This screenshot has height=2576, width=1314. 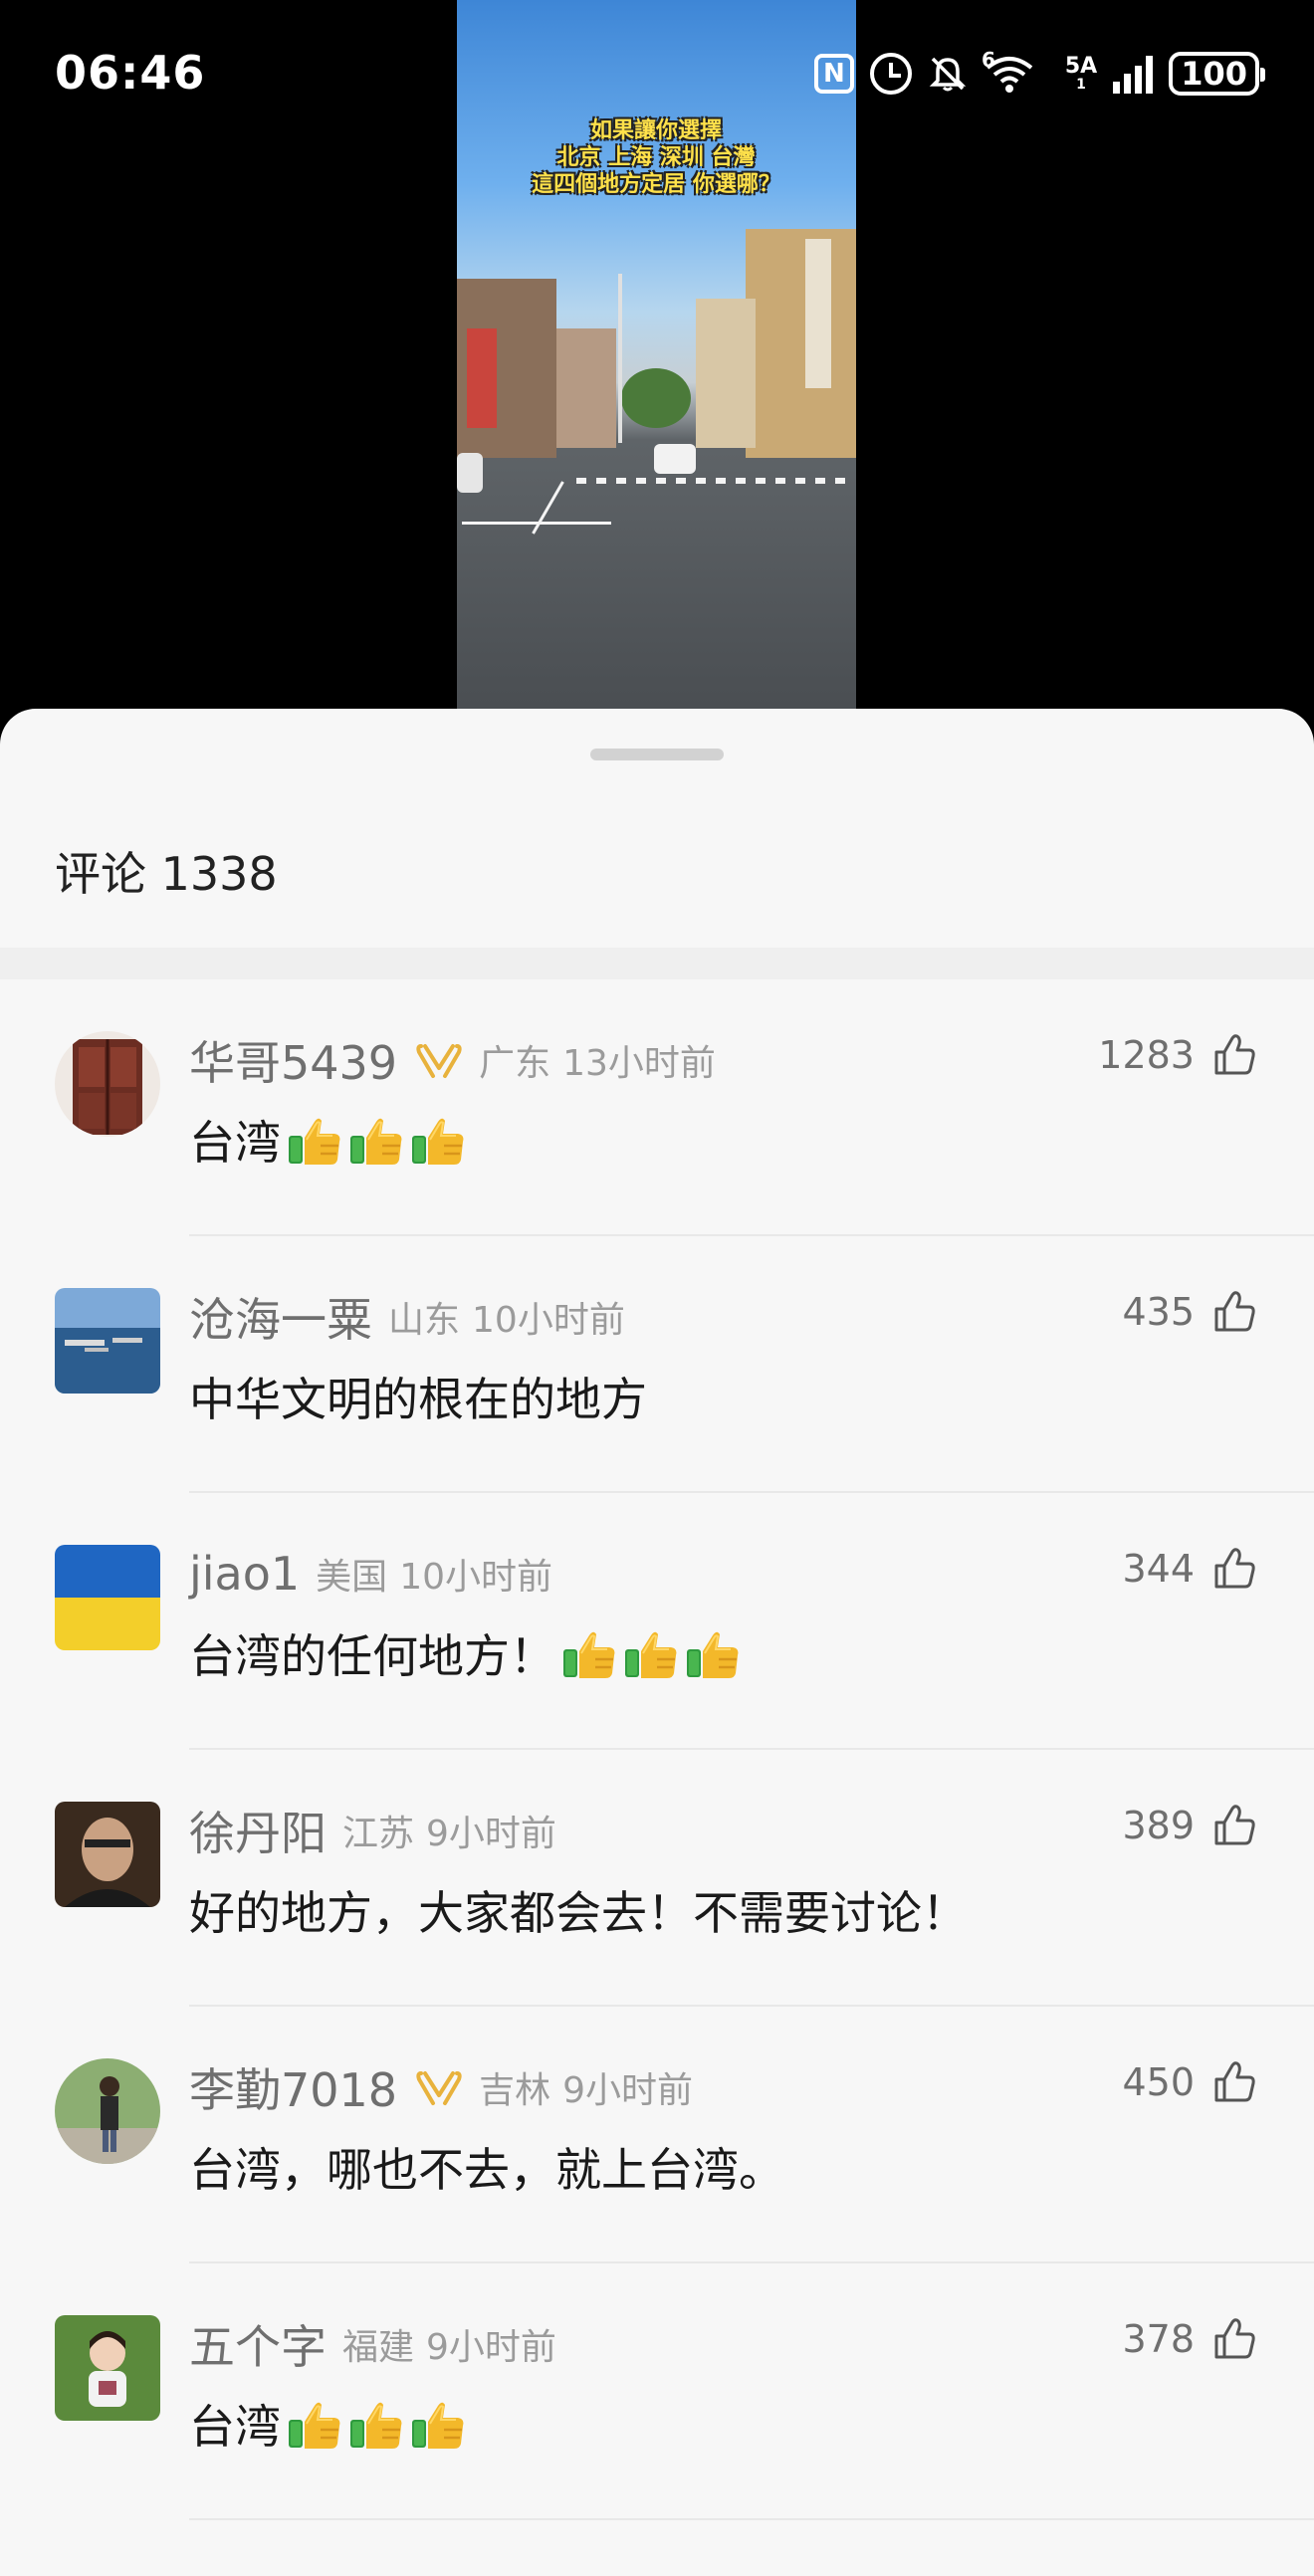 What do you see at coordinates (352, 1577) in the screenshot?
I see `location: 美国` at bounding box center [352, 1577].